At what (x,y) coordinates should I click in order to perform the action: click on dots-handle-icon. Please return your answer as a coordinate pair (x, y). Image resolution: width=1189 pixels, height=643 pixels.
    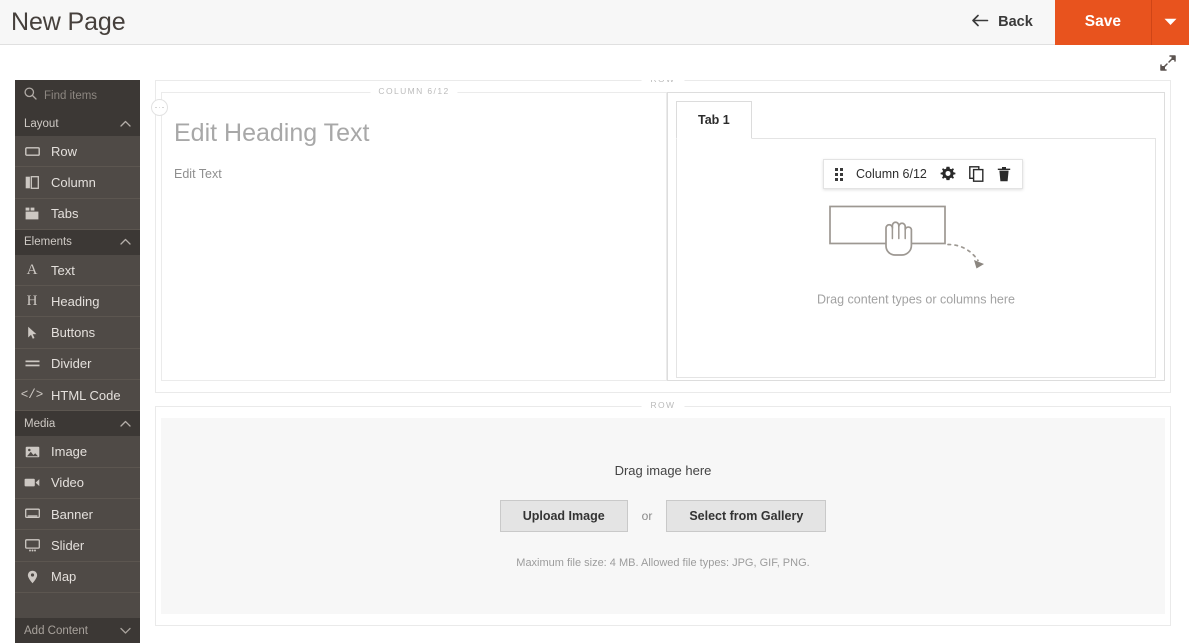
    Looking at the image, I should click on (159, 107).